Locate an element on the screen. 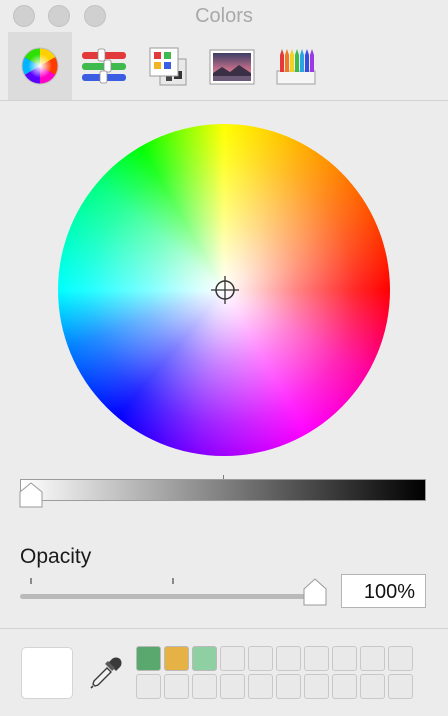 This screenshot has width=448, height=716. image-palettes-icon is located at coordinates (232, 67).